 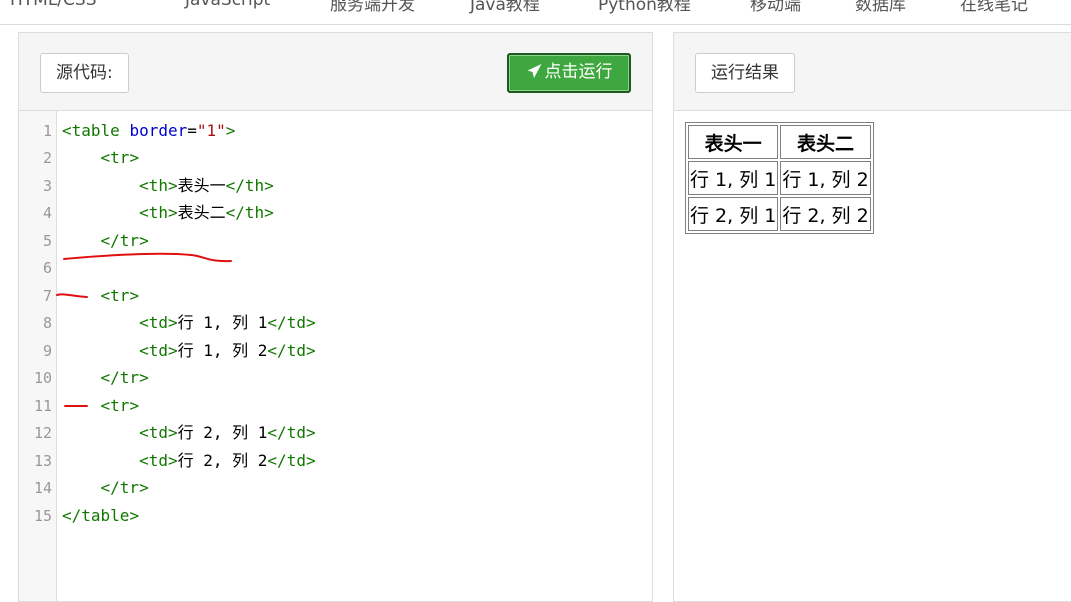 What do you see at coordinates (733, 142) in the screenshot?
I see `table-header-cell: 表头一` at bounding box center [733, 142].